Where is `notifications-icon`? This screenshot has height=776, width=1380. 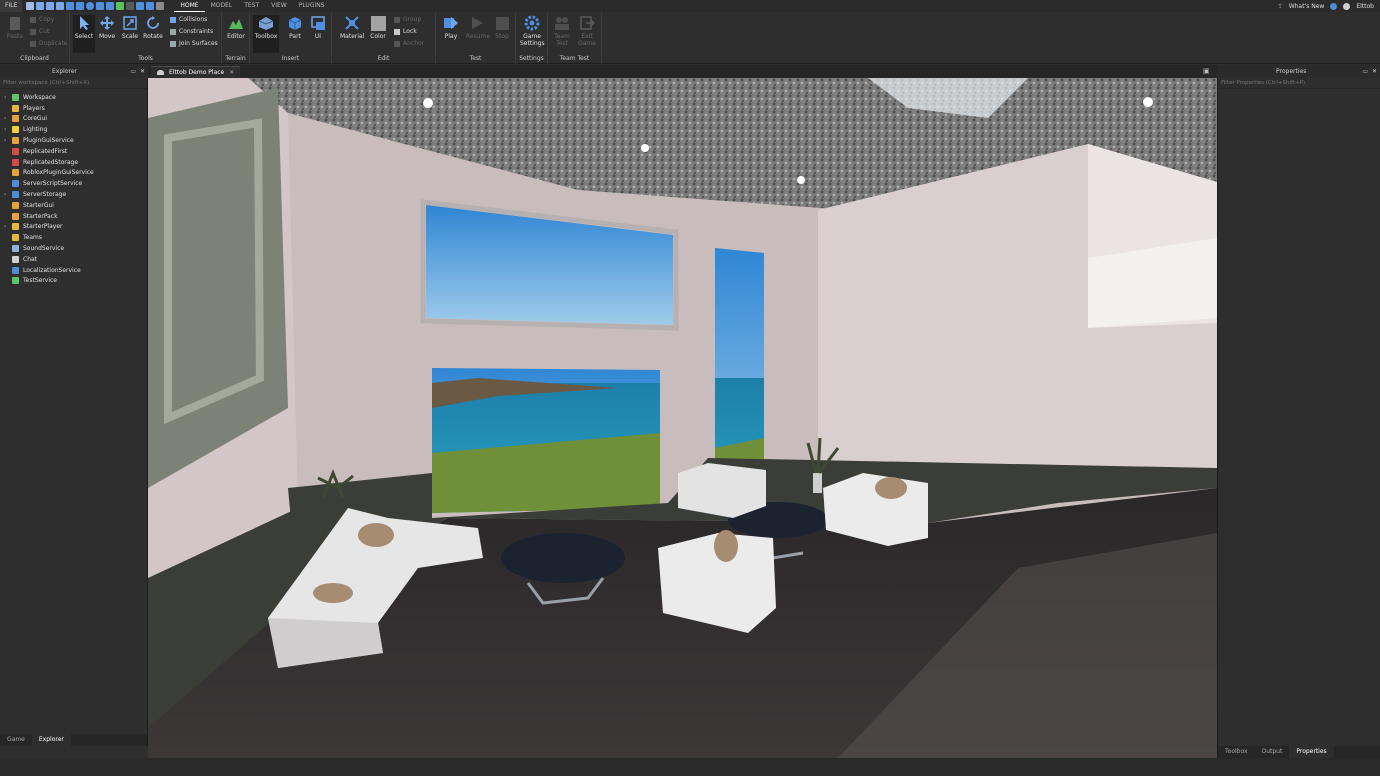
notifications-icon is located at coordinates (1347, 6).